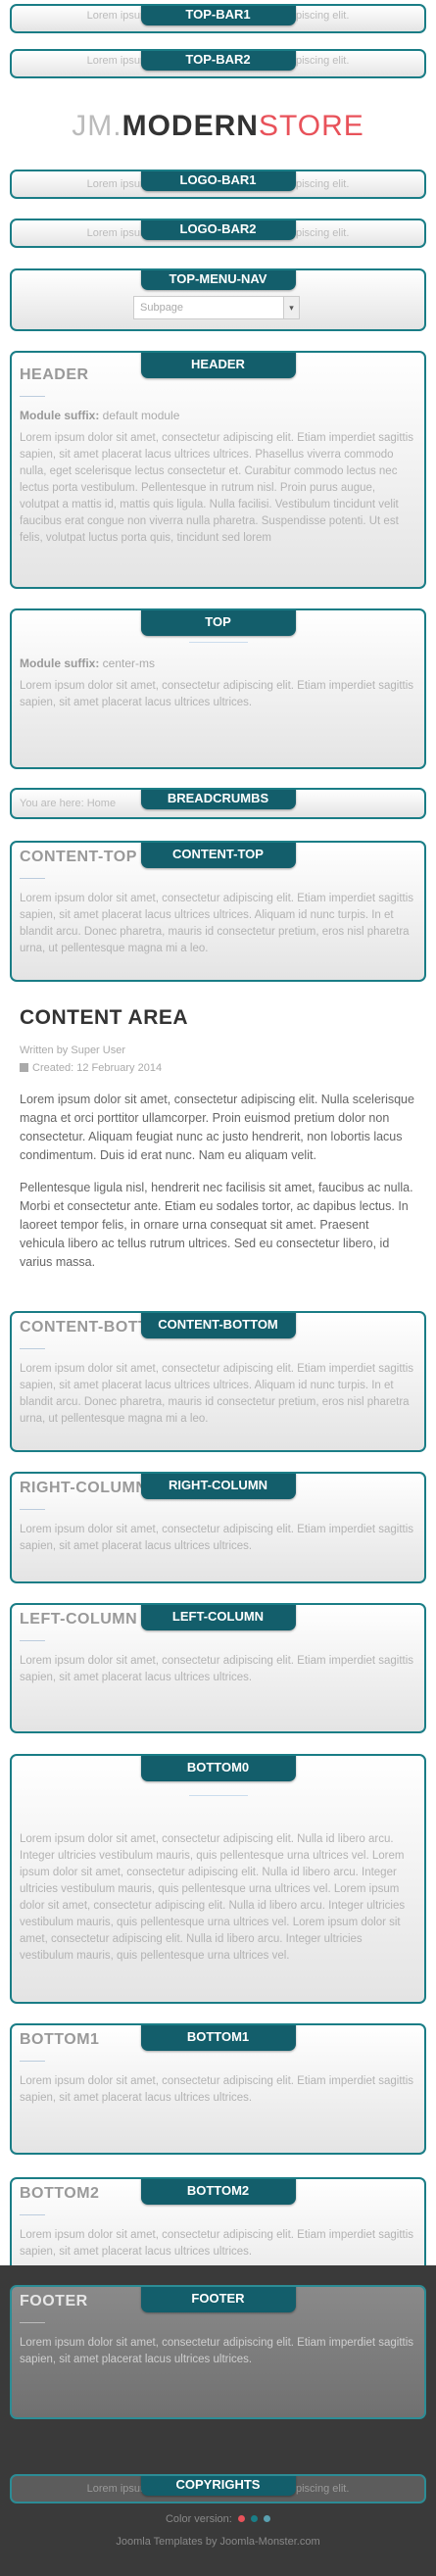 Image resolution: width=436 pixels, height=2576 pixels. I want to click on footer-tag: FOOTER, so click(218, 2299).